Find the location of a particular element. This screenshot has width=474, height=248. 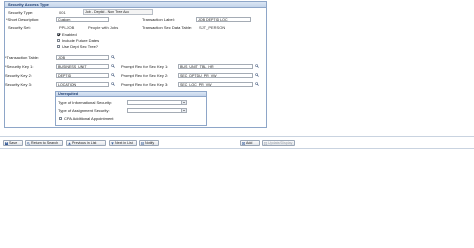

transaction-table-lookup-icon is located at coordinates (113, 57).